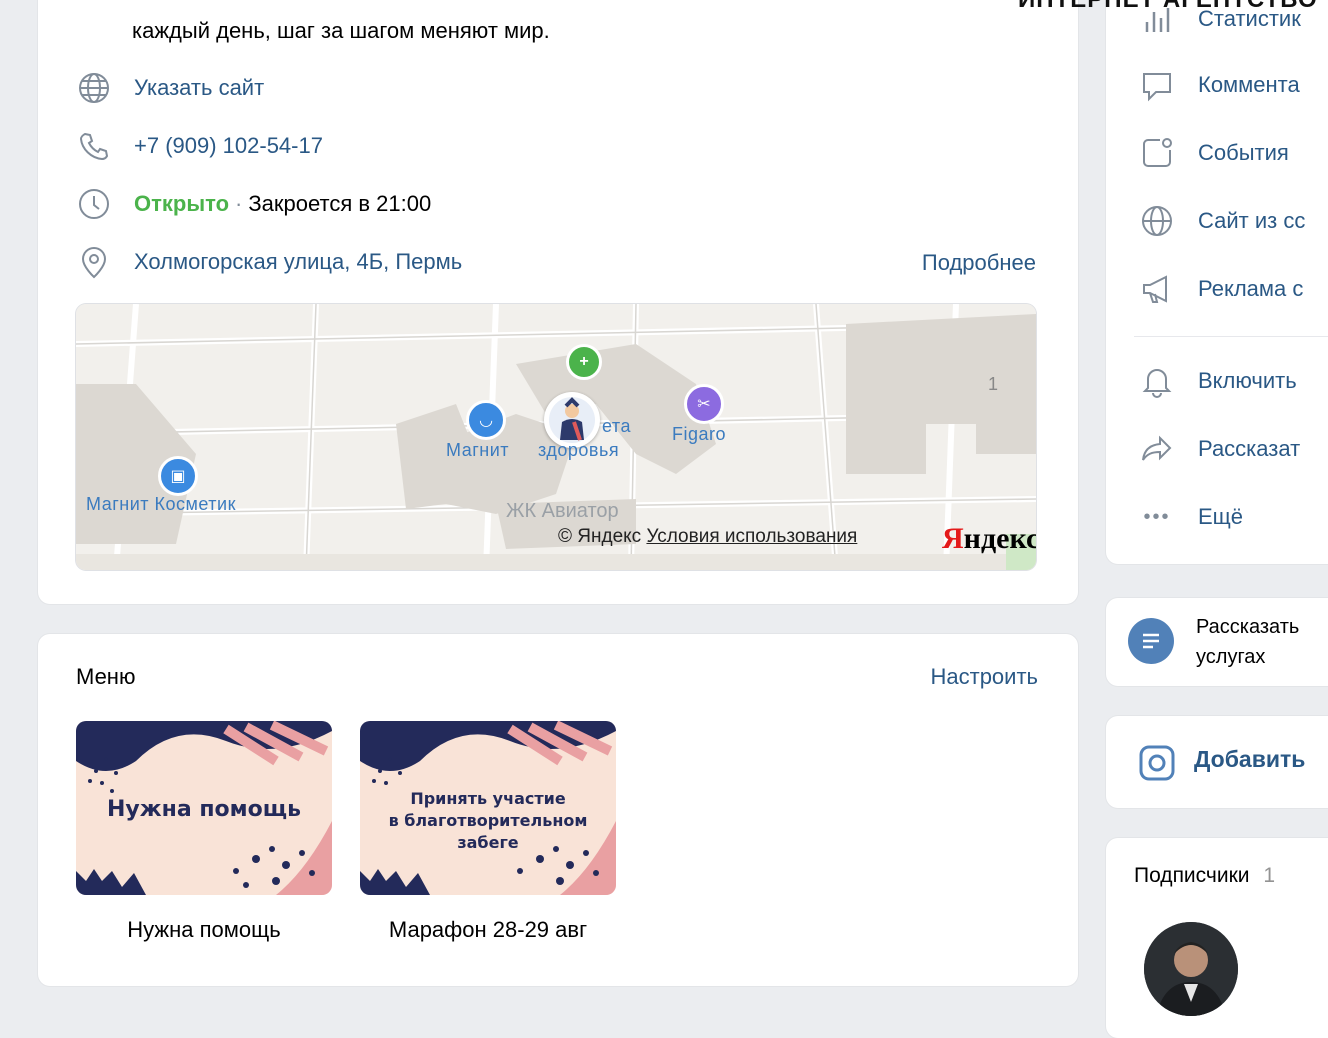 The image size is (1328, 1038). I want to click on side-item-ads: Реклама с, so click(1220, 289).